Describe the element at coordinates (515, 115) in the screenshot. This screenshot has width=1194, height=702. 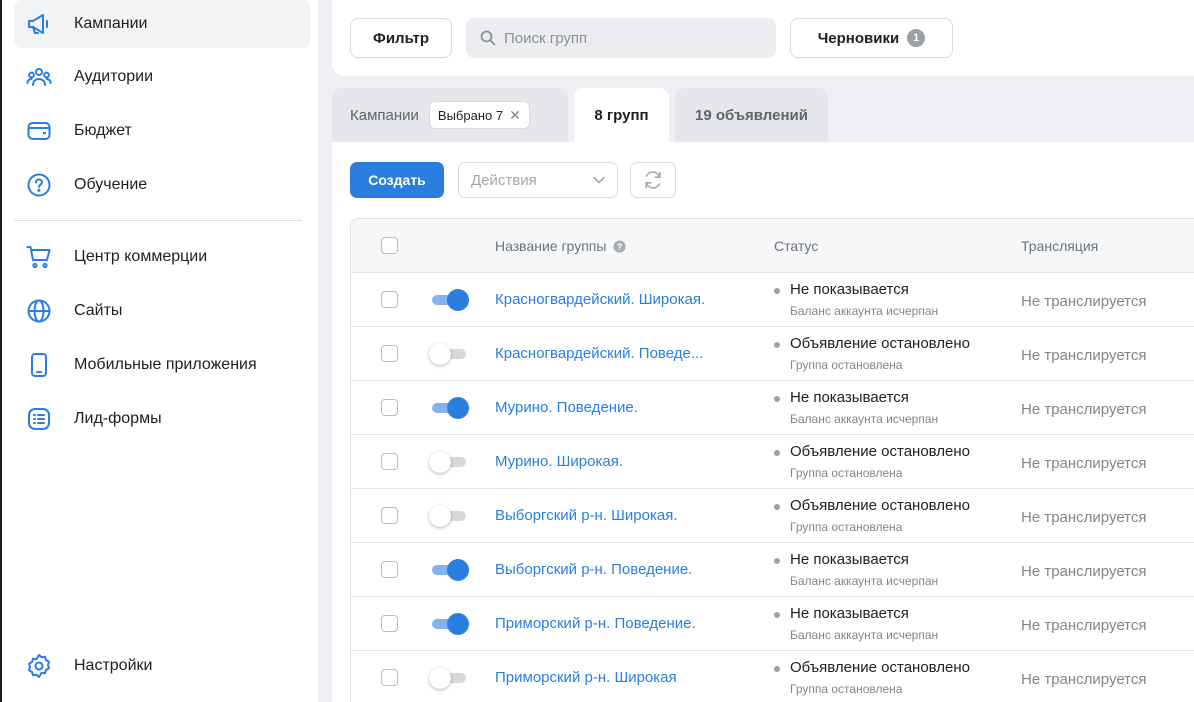
I see `close-icon: ✕` at that location.